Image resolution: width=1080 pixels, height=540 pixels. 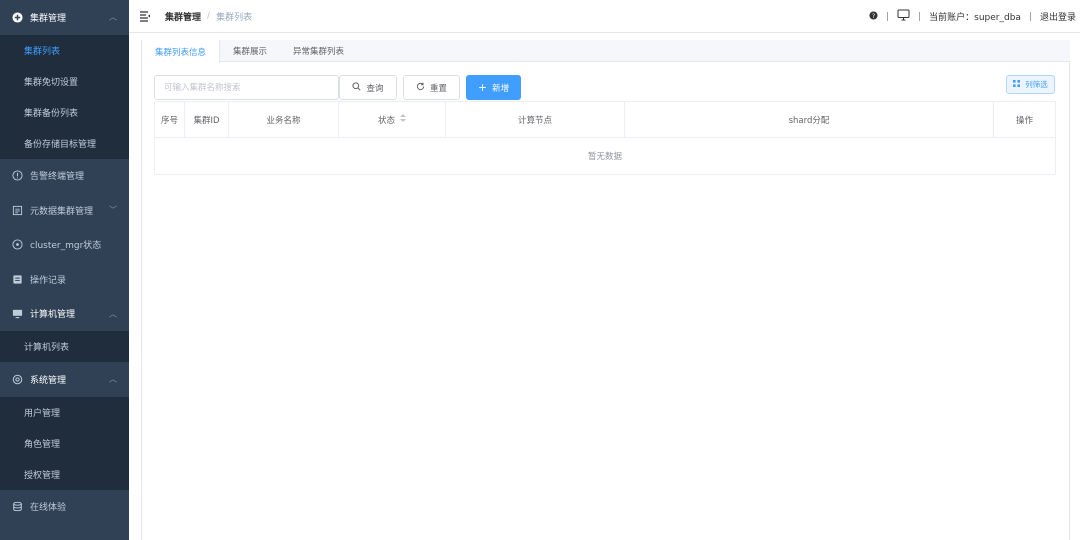 I want to click on settings-icon, so click(x=17, y=379).